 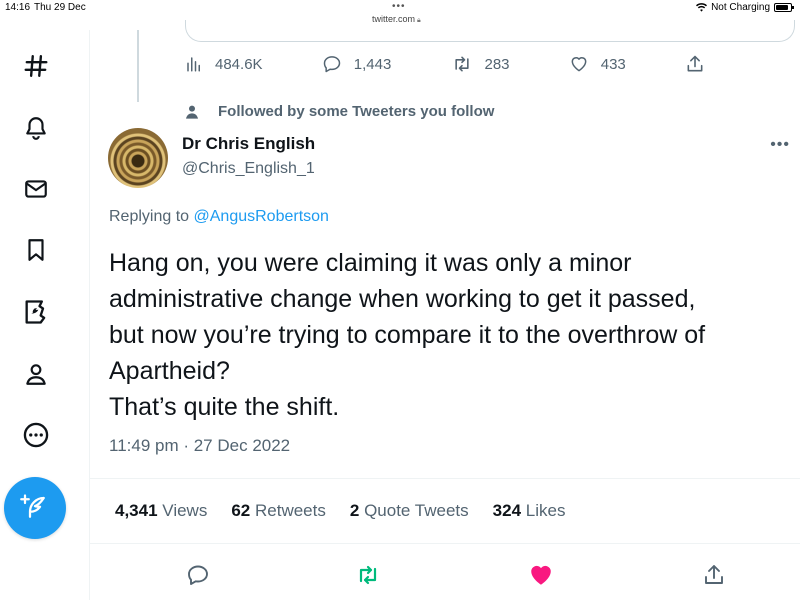 I want to click on person-icon, so click(x=192, y=112).